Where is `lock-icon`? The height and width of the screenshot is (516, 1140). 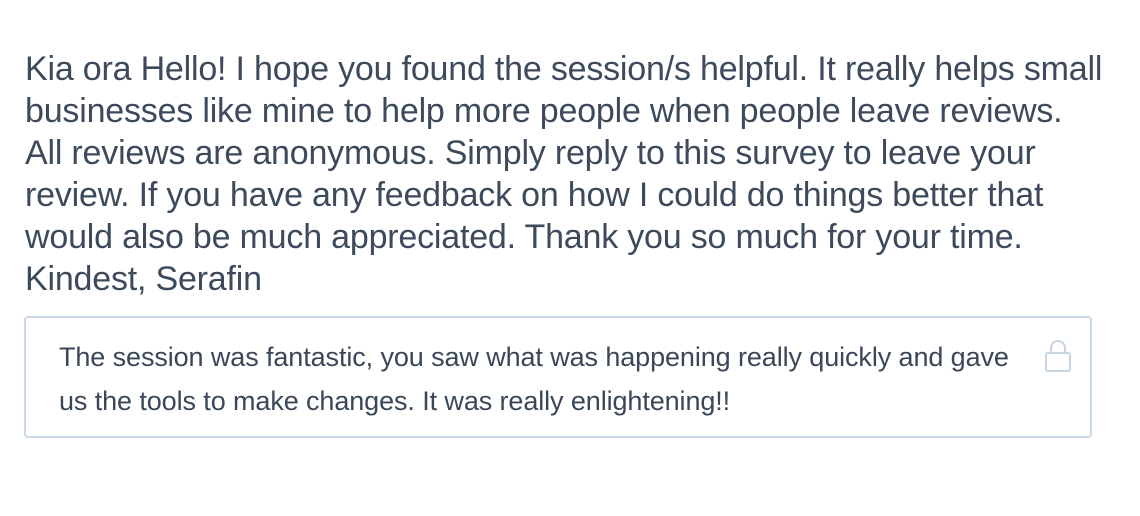 lock-icon is located at coordinates (1058, 356).